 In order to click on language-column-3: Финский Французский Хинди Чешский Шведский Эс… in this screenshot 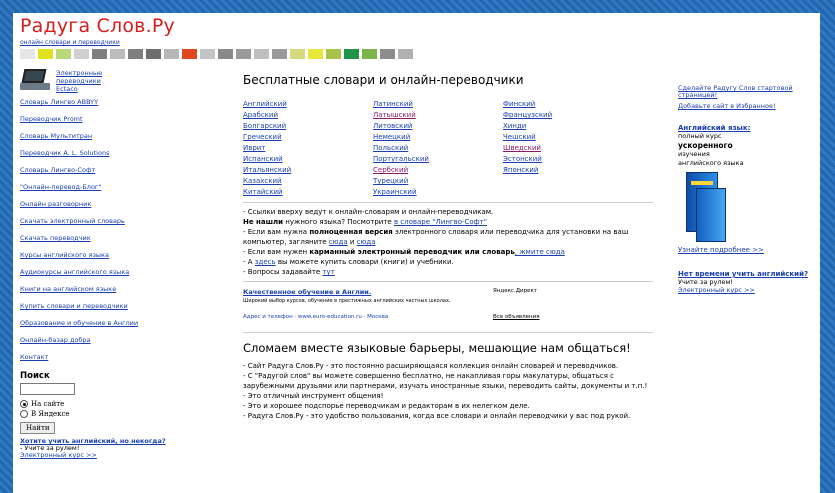, I will do `click(568, 148)`.